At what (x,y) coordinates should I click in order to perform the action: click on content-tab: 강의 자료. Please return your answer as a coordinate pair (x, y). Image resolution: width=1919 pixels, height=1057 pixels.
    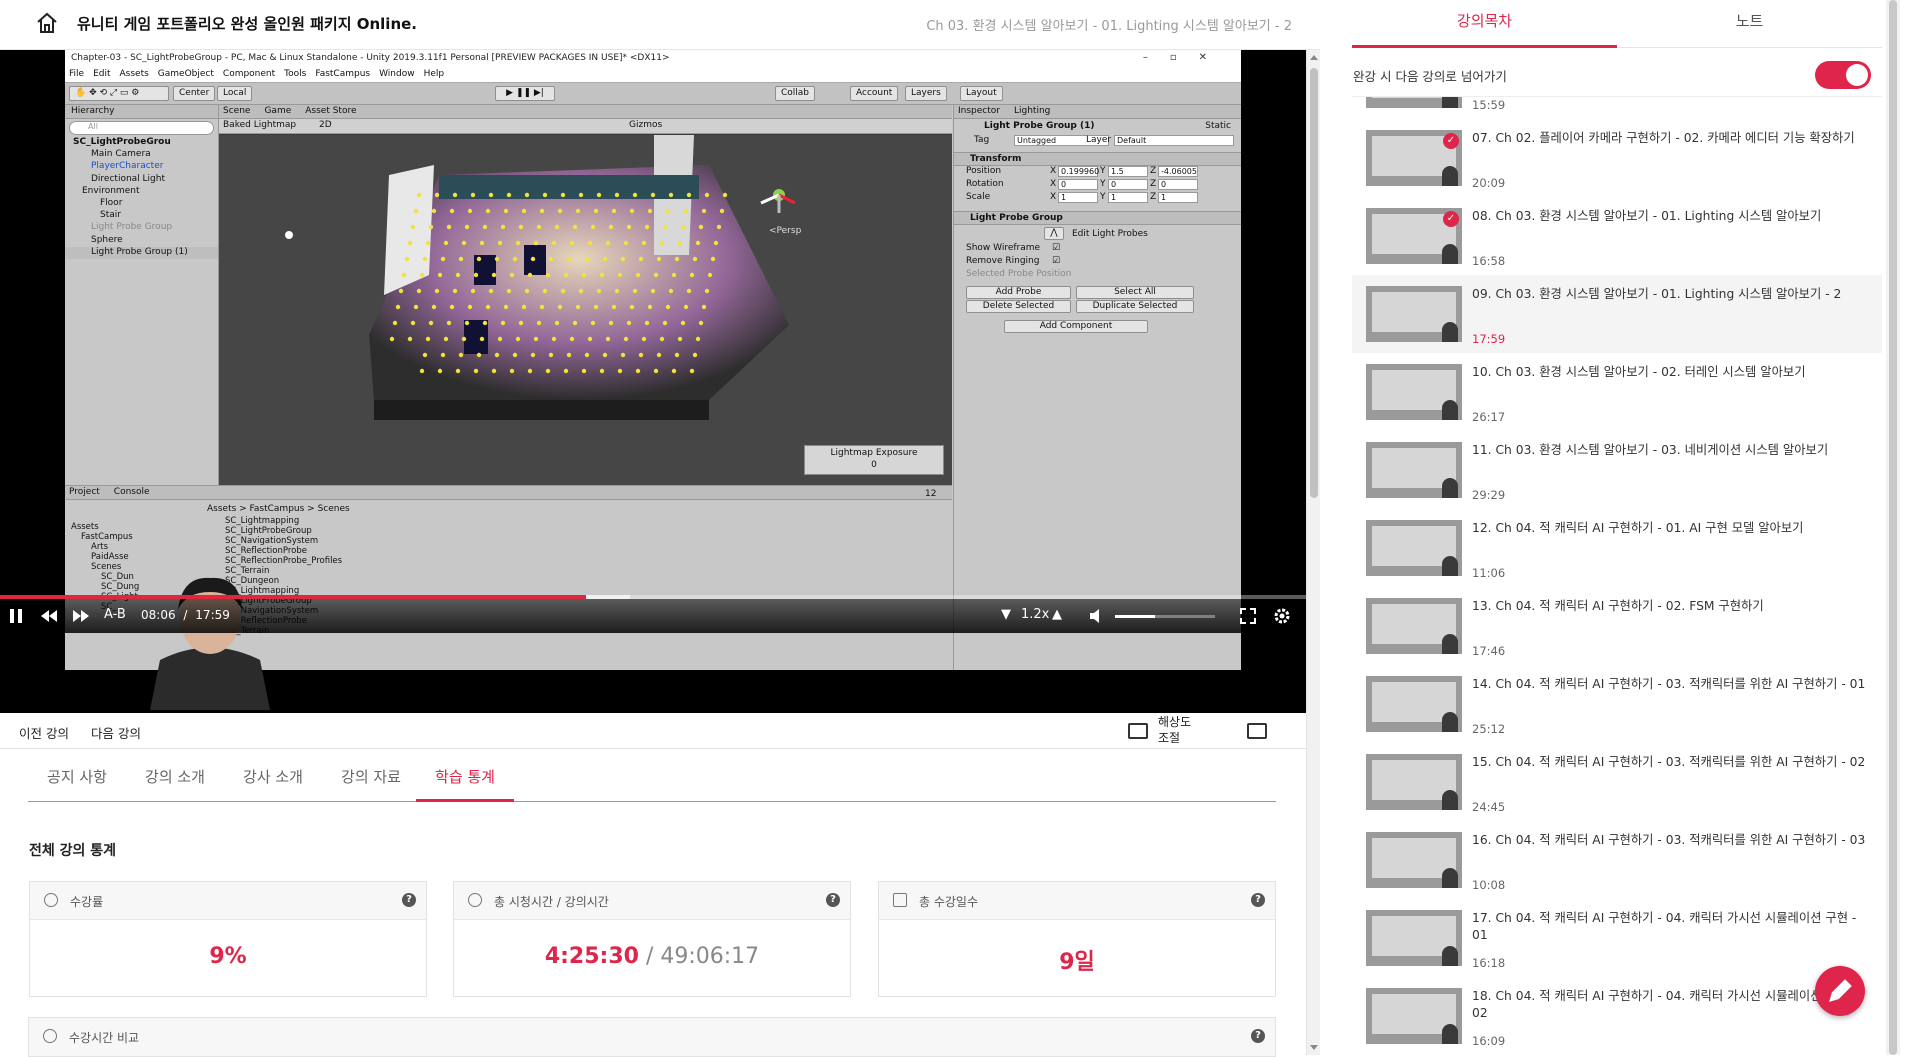
    Looking at the image, I should click on (371, 780).